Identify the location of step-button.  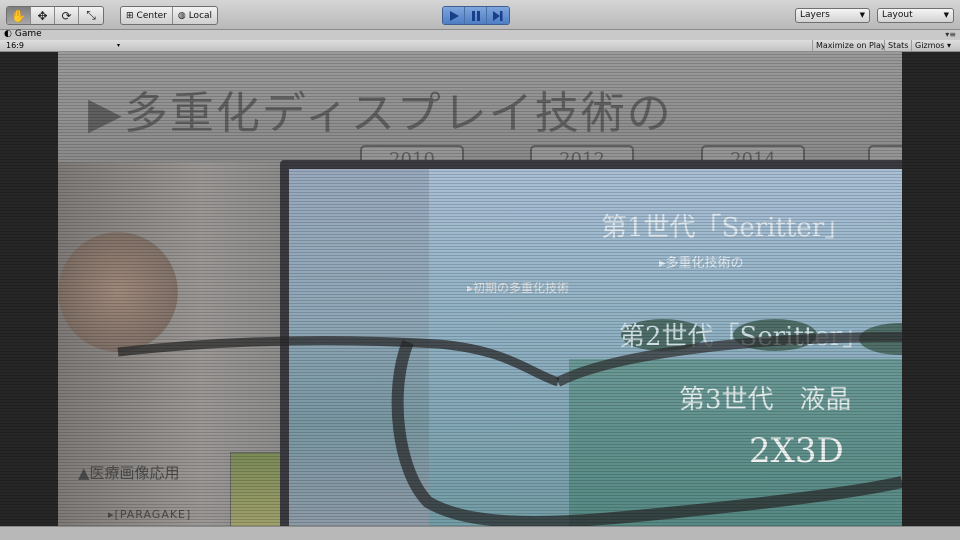
(498, 15).